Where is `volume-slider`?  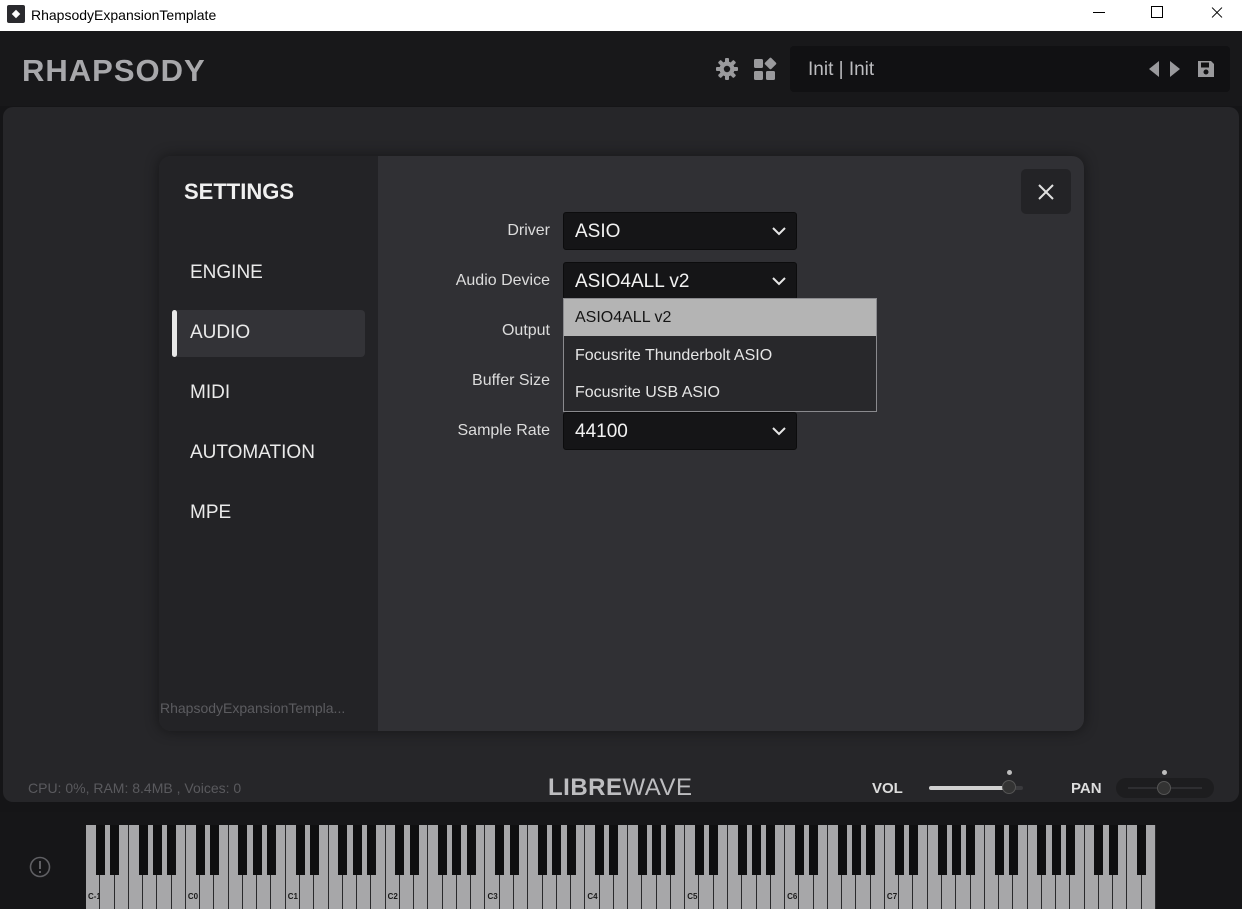
volume-slider is located at coordinates (976, 787).